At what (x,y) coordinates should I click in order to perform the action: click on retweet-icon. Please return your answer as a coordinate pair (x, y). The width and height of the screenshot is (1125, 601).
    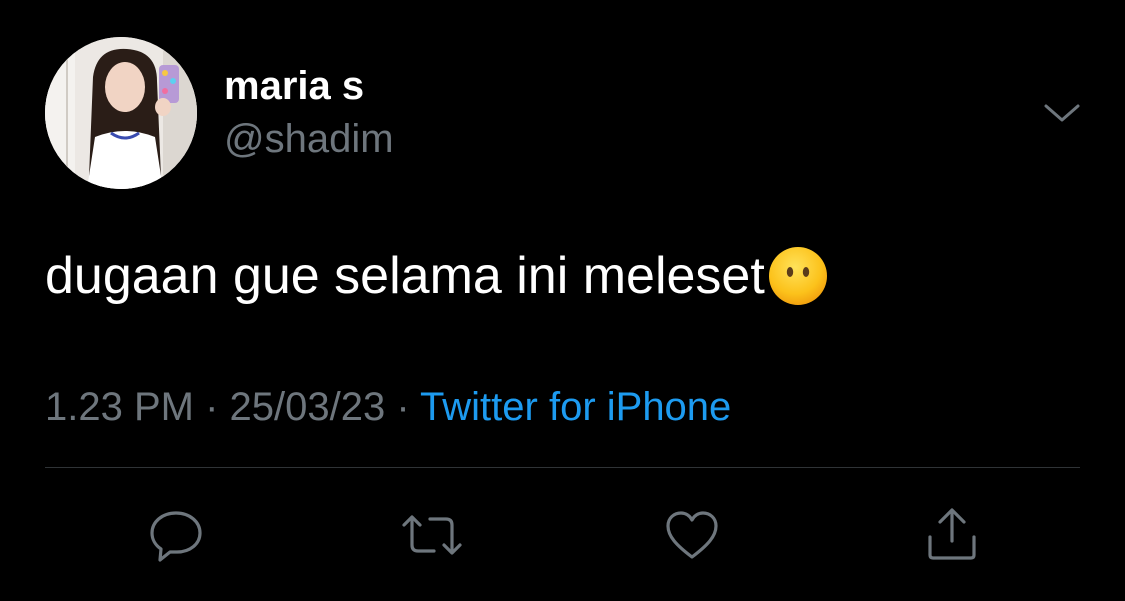
    Looking at the image, I should click on (432, 535).